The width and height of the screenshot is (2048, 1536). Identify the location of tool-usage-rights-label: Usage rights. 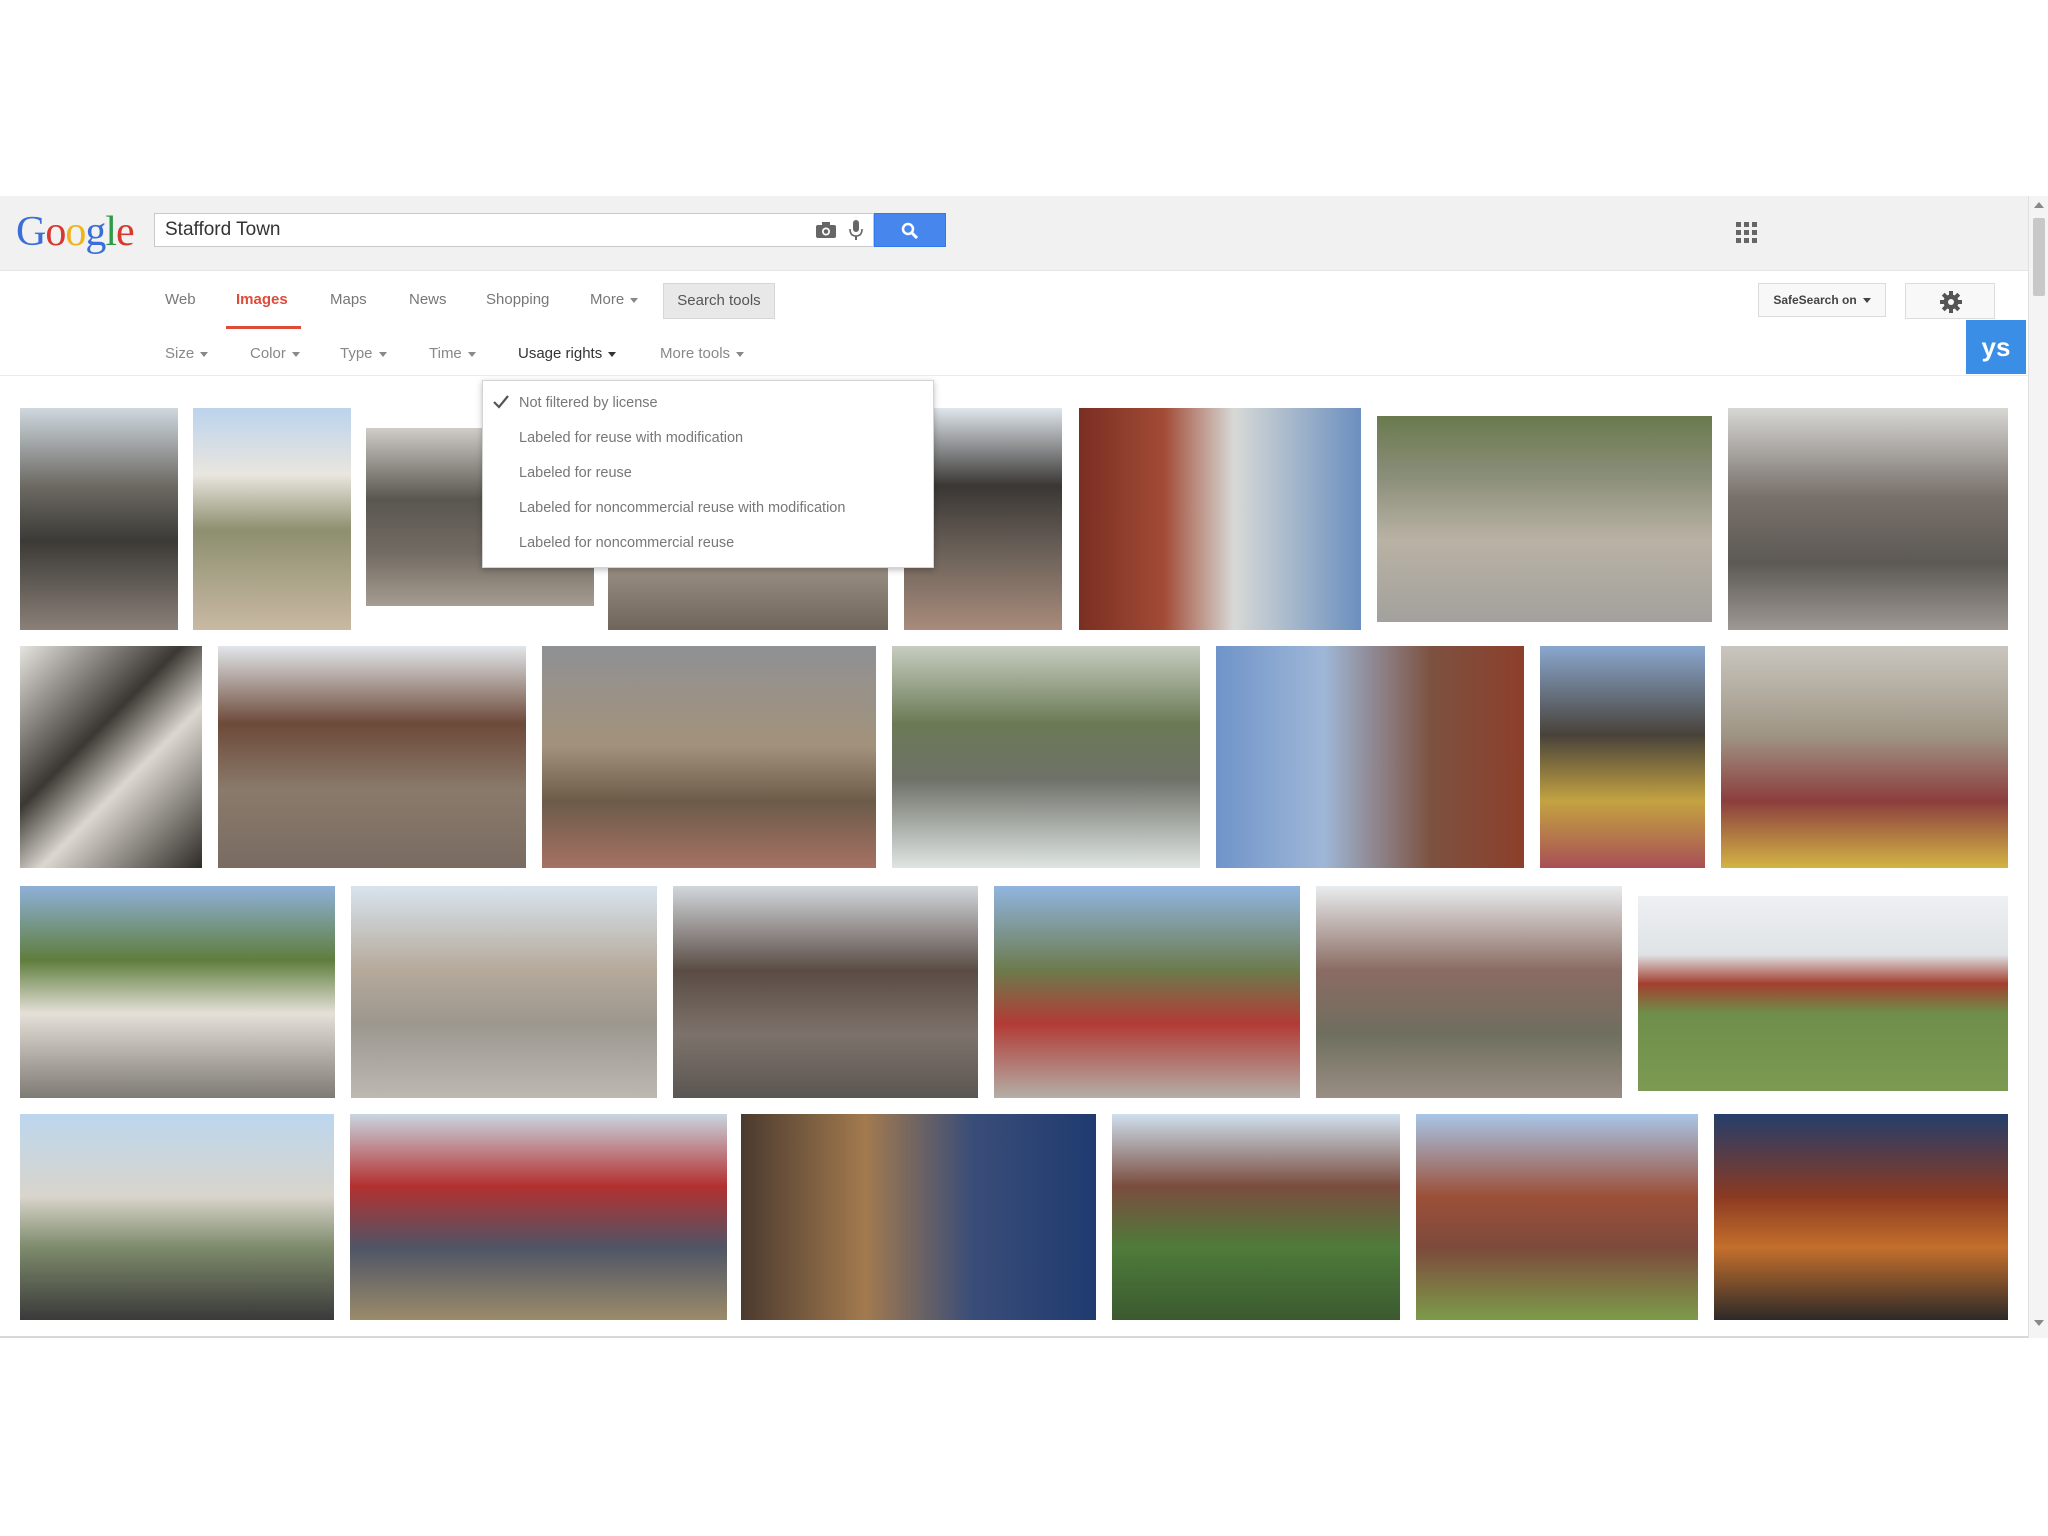
(560, 353).